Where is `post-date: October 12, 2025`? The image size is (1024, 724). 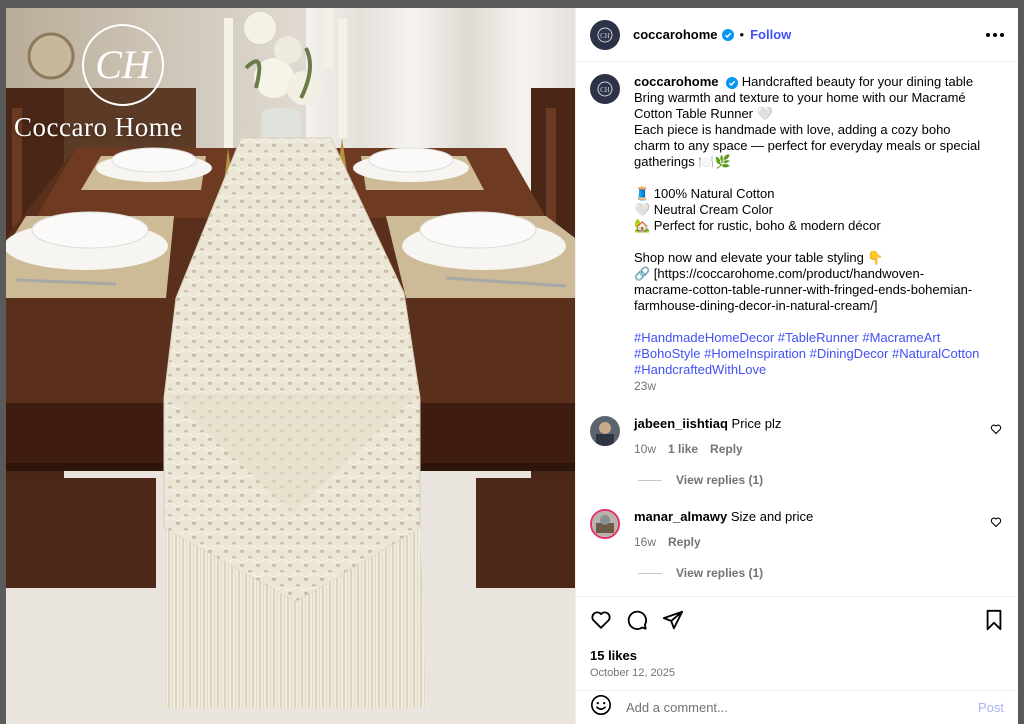
post-date: October 12, 2025 is located at coordinates (797, 673).